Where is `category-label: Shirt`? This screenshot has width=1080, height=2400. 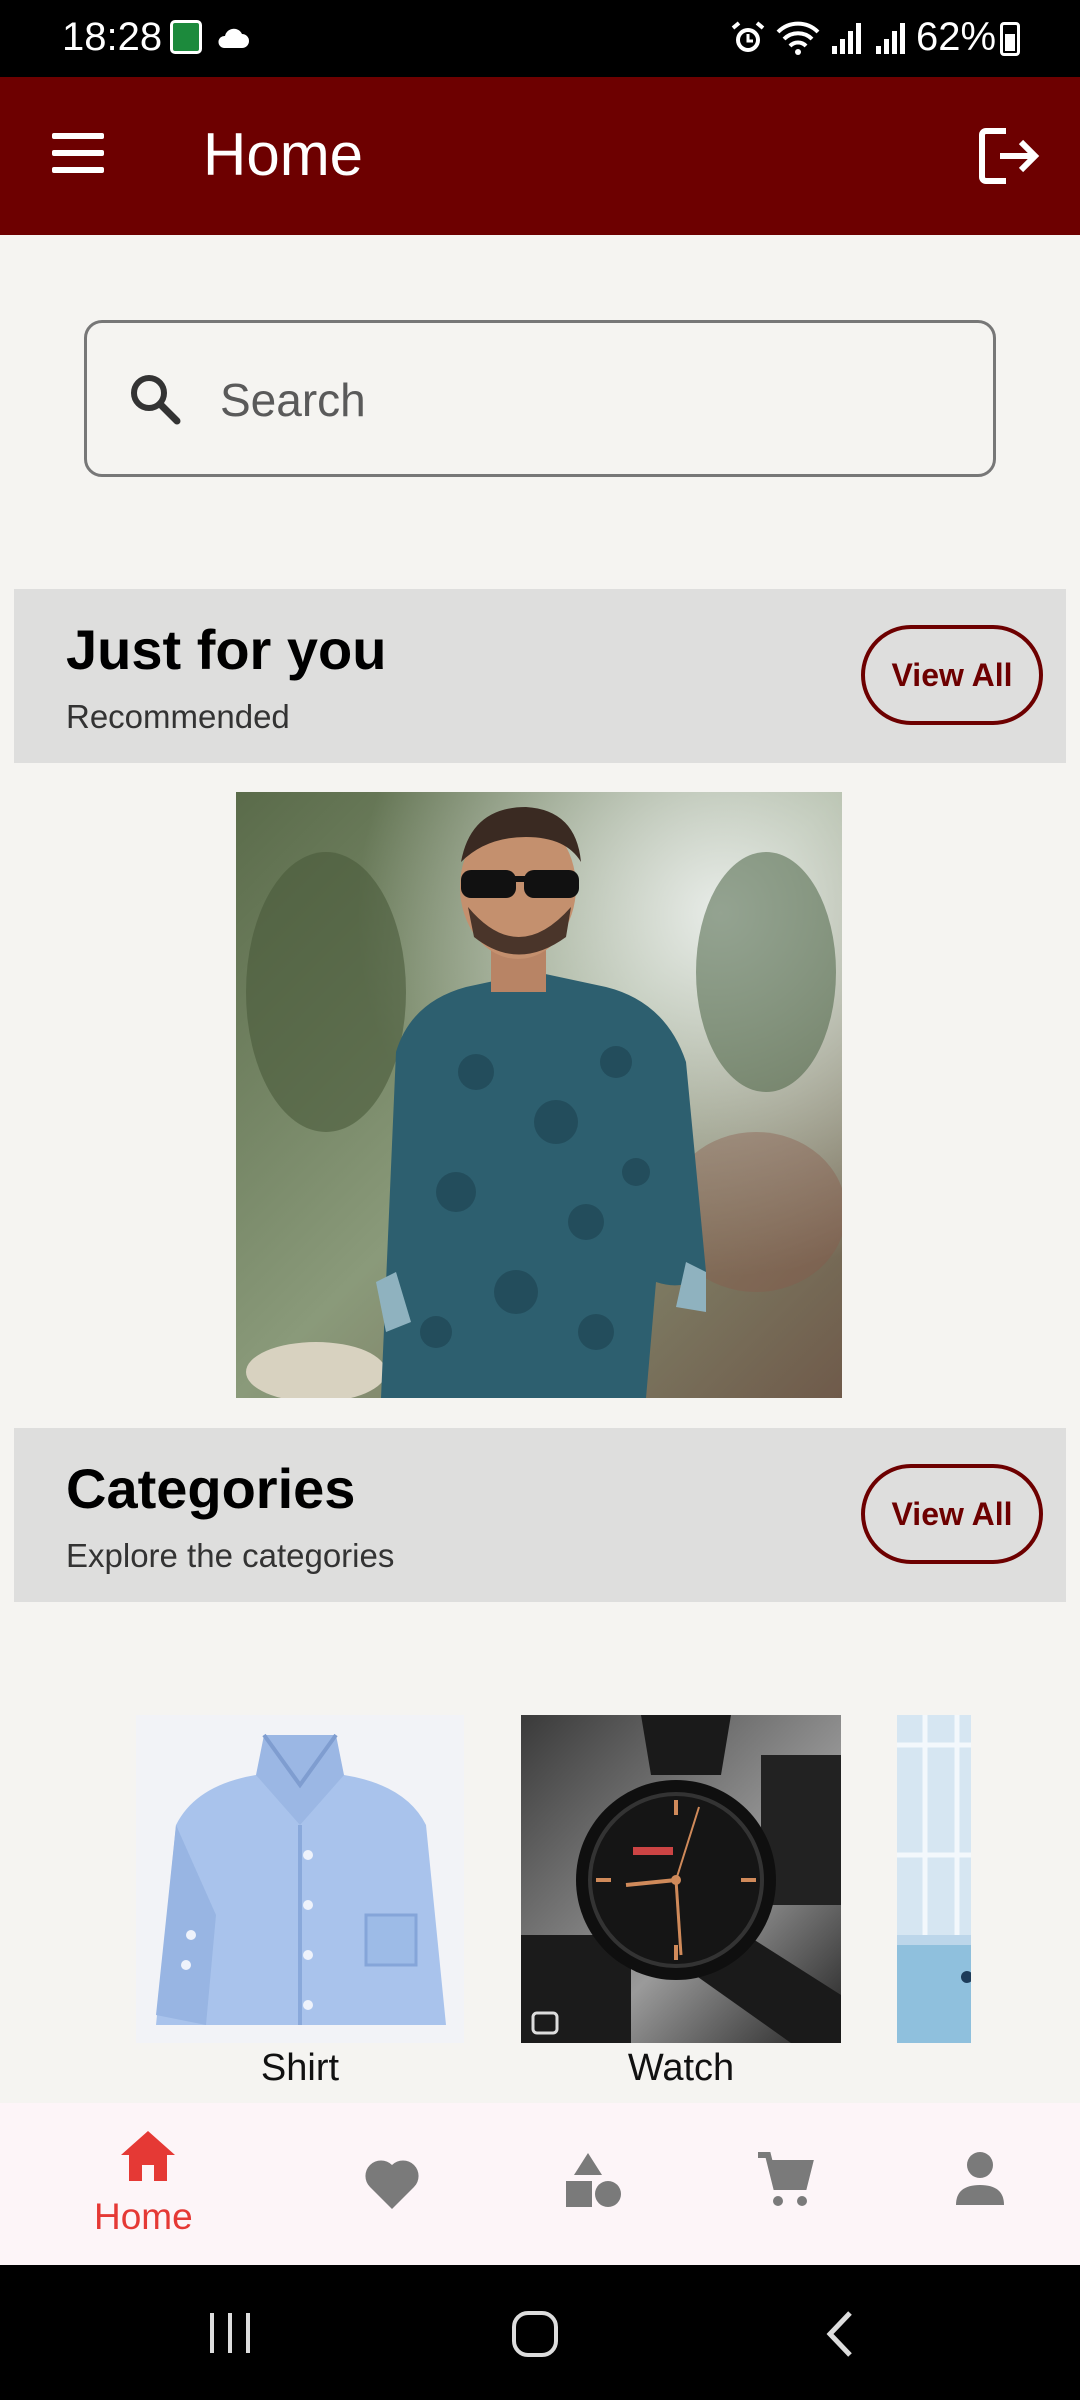
category-label: Shirt is located at coordinates (300, 2068).